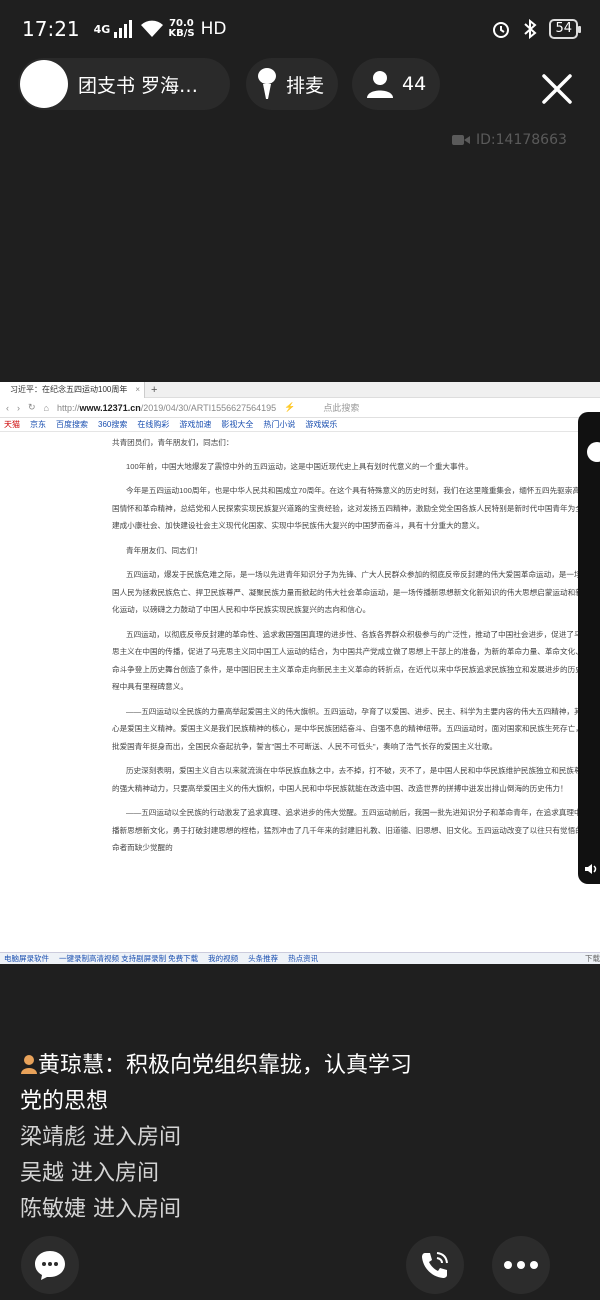  I want to click on sidebar-dot, so click(593, 452).